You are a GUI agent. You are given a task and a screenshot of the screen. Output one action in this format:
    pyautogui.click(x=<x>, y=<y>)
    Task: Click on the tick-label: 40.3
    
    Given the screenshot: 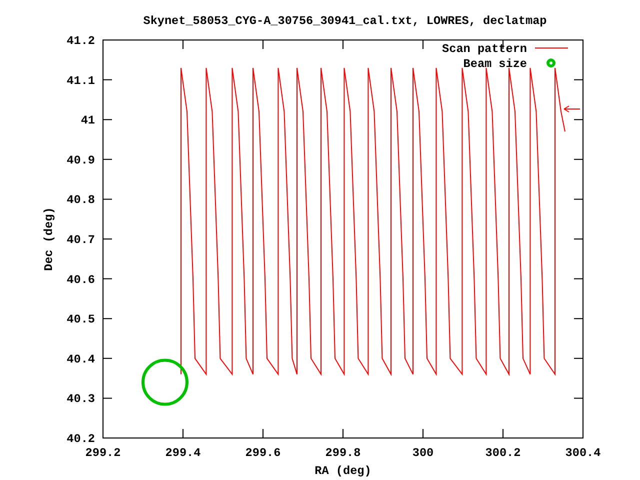 What is the action you would take?
    pyautogui.click(x=80, y=399)
    